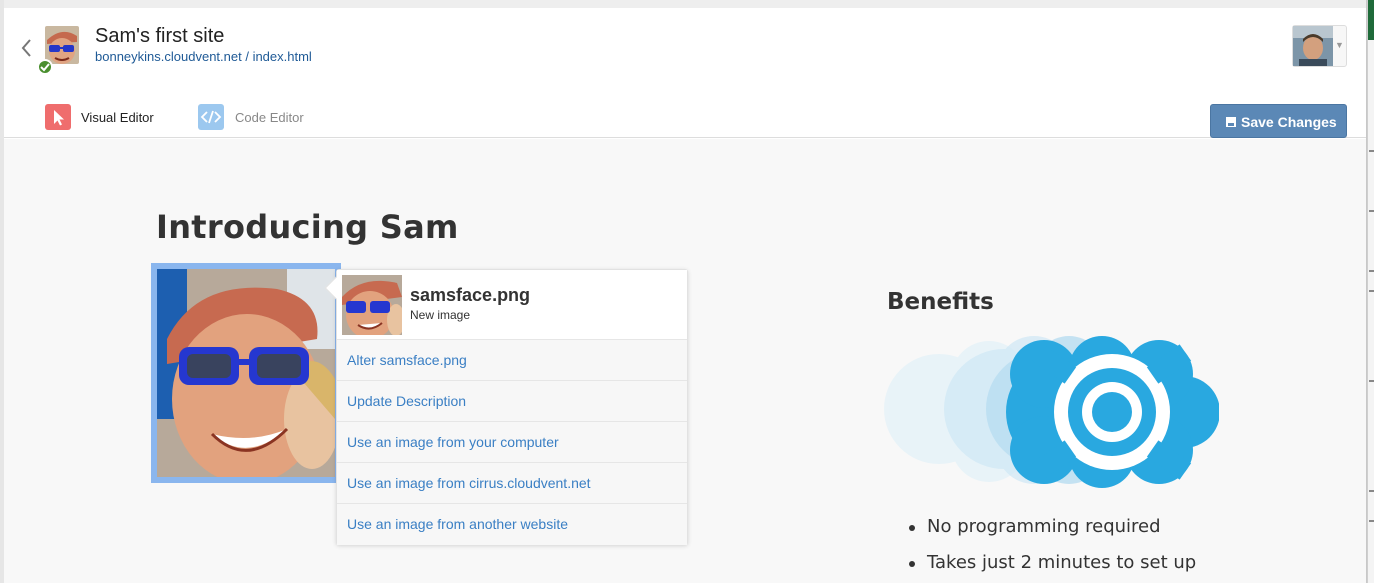 This screenshot has width=1374, height=583. I want to click on save-changes-button: Save Changes, so click(1278, 121).